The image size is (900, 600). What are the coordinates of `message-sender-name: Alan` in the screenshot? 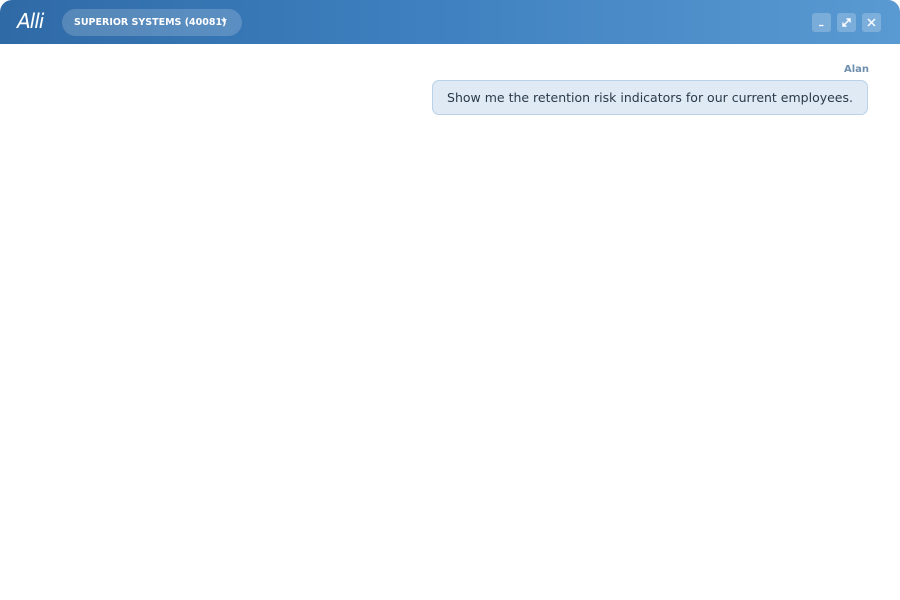 It's located at (856, 69).